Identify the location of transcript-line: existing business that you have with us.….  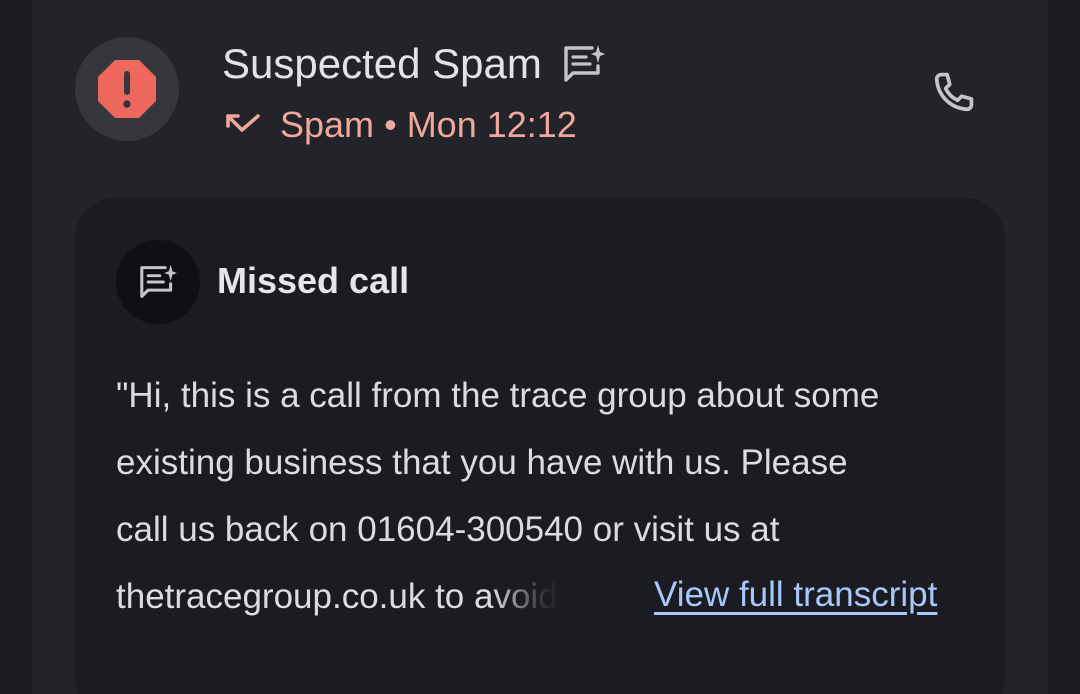
(482, 462).